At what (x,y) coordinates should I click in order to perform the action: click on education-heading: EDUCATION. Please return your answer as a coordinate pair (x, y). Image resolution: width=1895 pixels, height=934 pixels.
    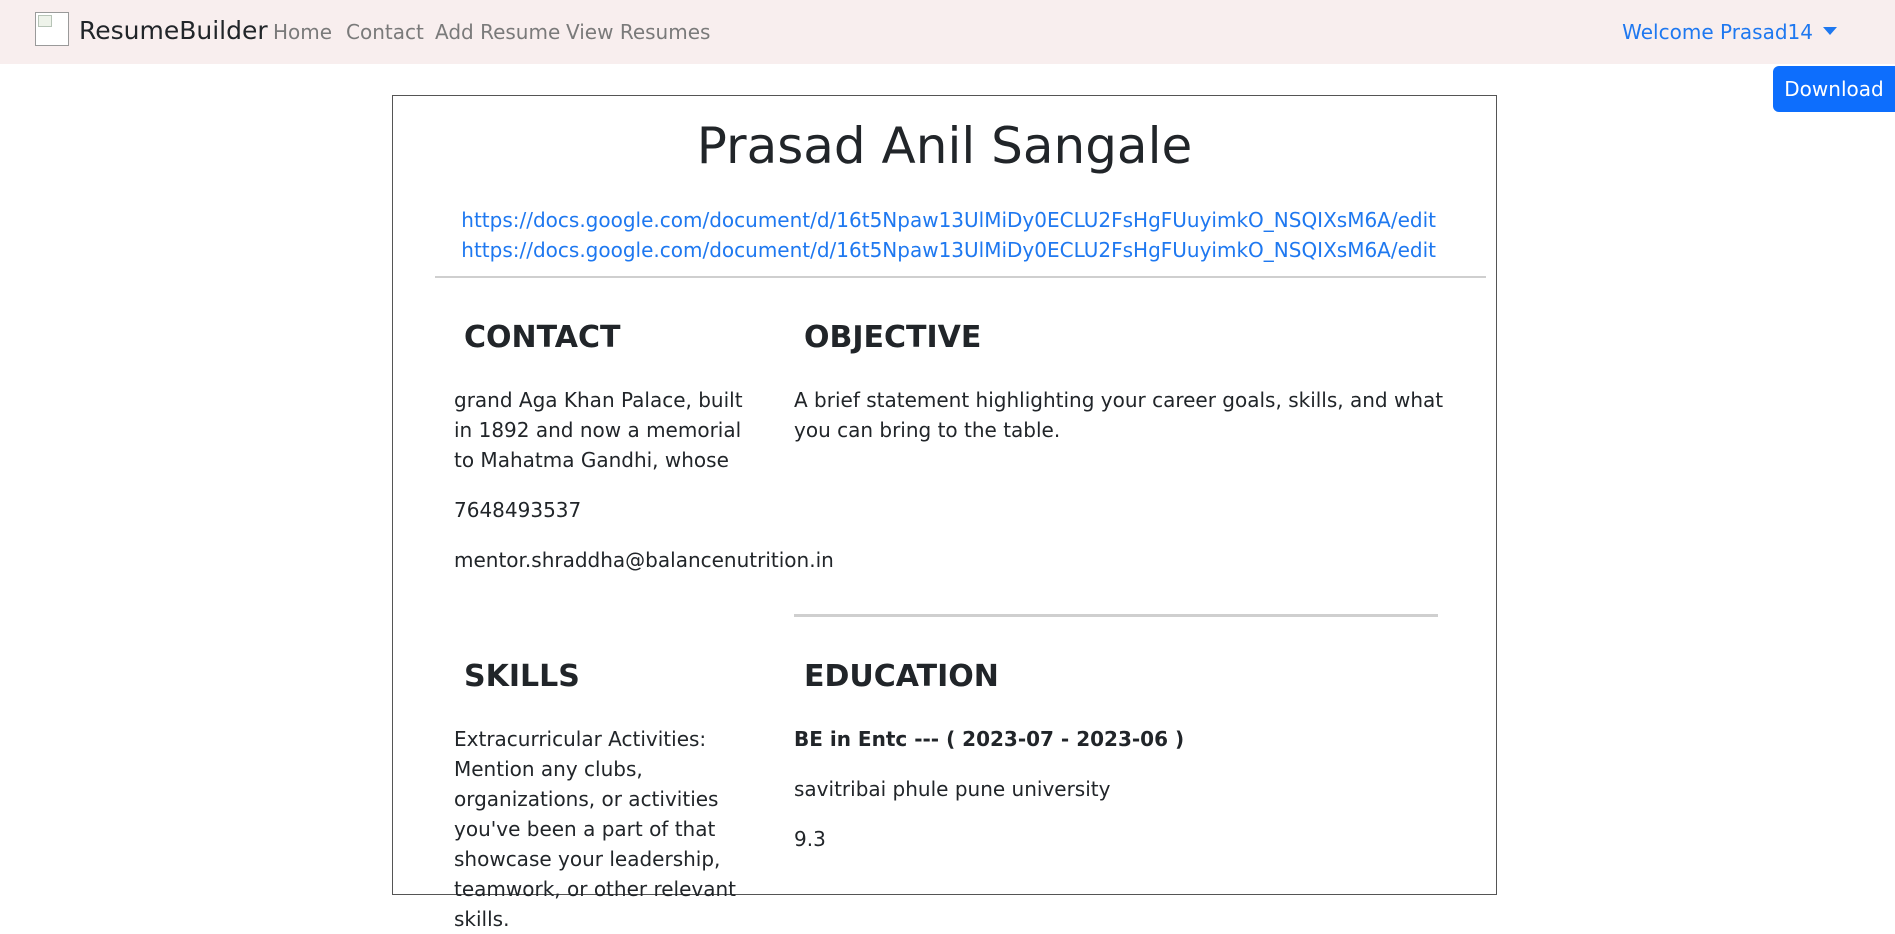
    Looking at the image, I should click on (901, 676).